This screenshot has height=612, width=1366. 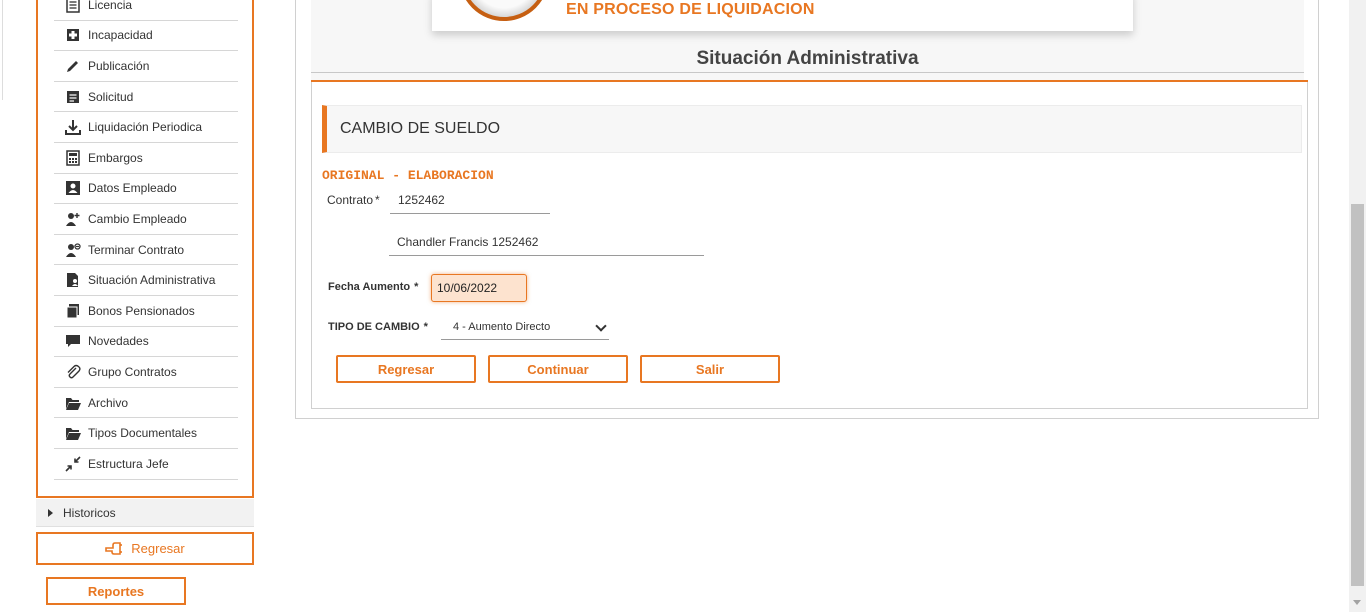 I want to click on caret-right-icon, so click(x=50, y=512).